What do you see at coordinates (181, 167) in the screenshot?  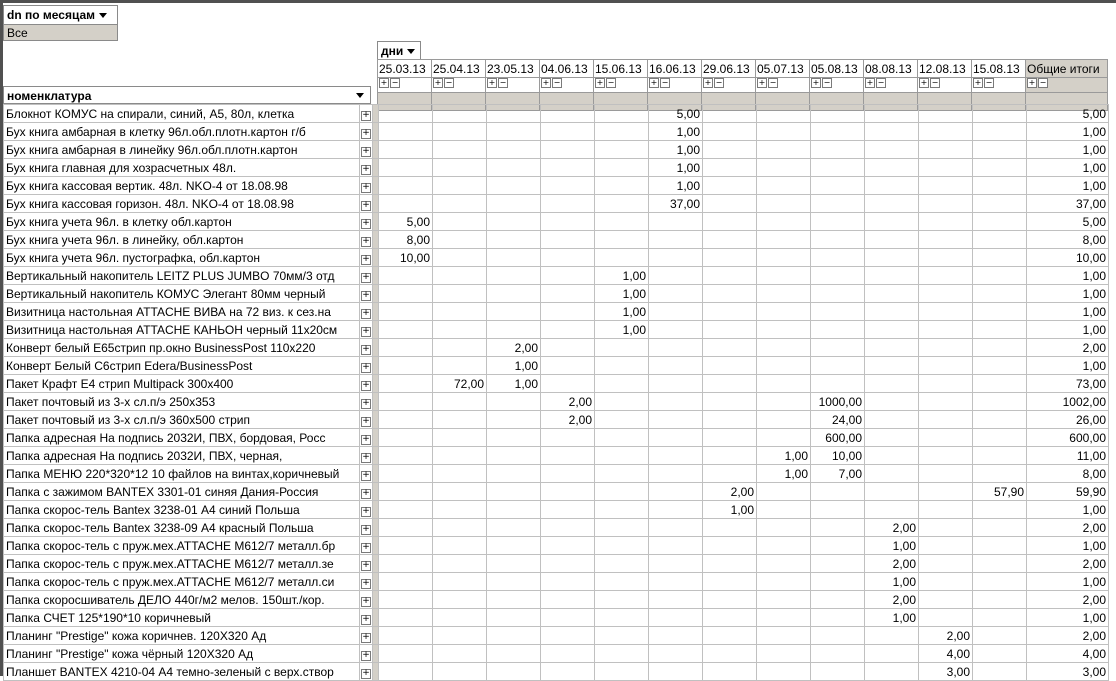 I see `row-label: Бух книга главная для хозрасчетных 48л.` at bounding box center [181, 167].